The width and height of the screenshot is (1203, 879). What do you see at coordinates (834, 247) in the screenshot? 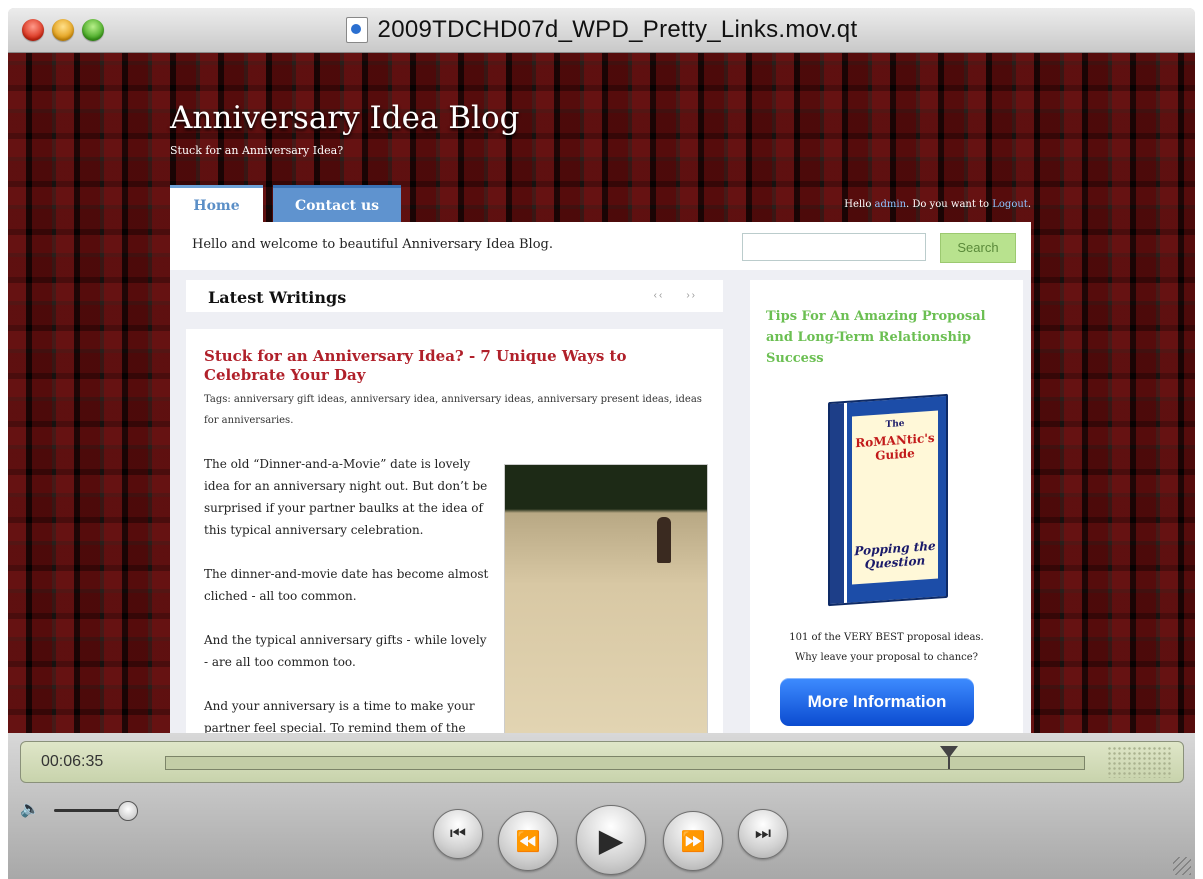
I see `blog-search-input` at bounding box center [834, 247].